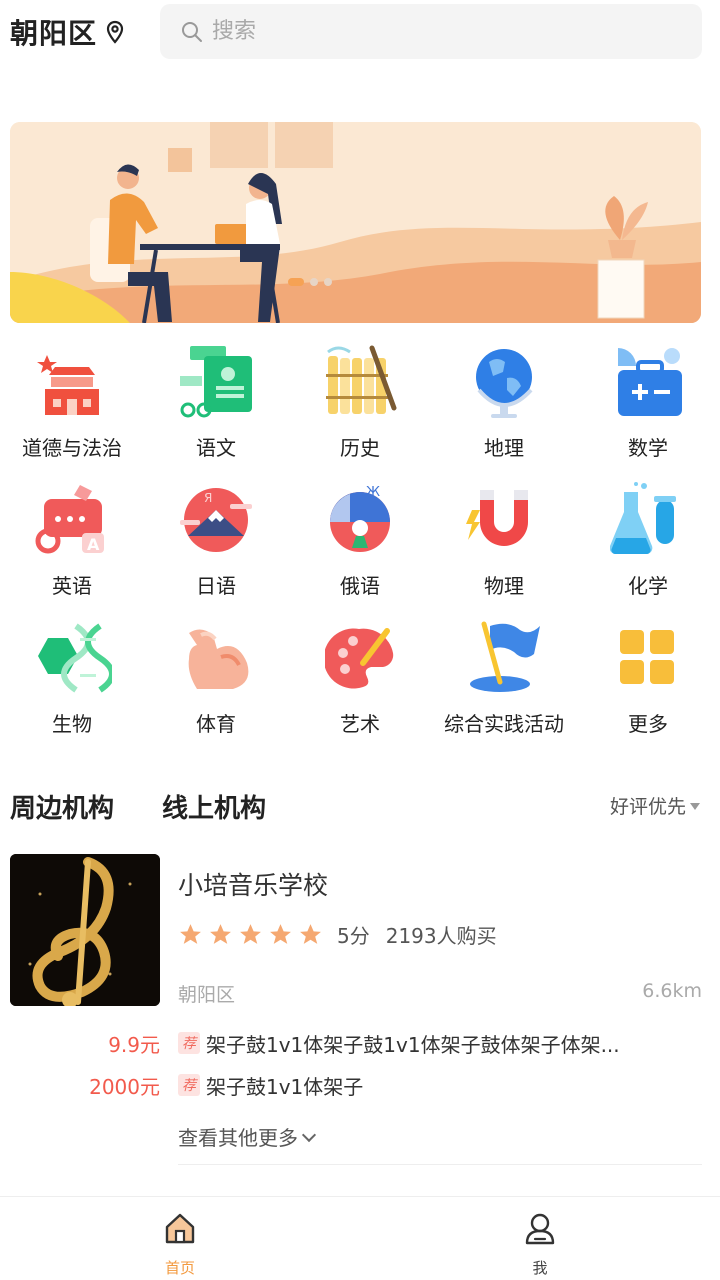 Image resolution: width=720 pixels, height=1280 pixels. Describe the element at coordinates (504, 658) in the screenshot. I see `flag-icon` at that location.